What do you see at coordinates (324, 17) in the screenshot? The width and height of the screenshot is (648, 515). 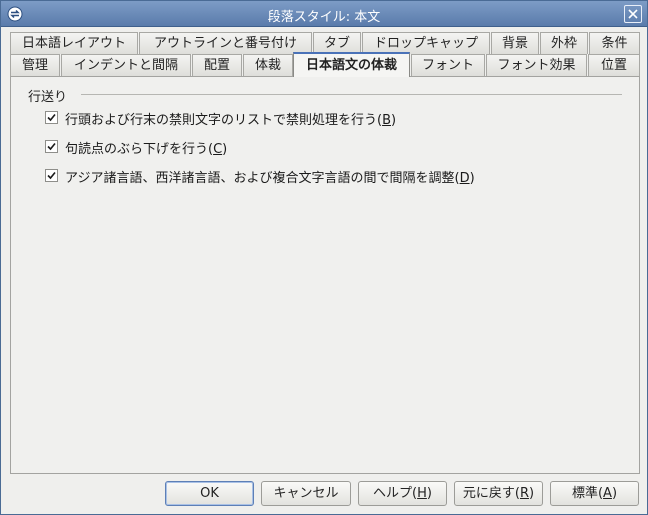 I see `window-title: 段落スタイル: 本文` at bounding box center [324, 17].